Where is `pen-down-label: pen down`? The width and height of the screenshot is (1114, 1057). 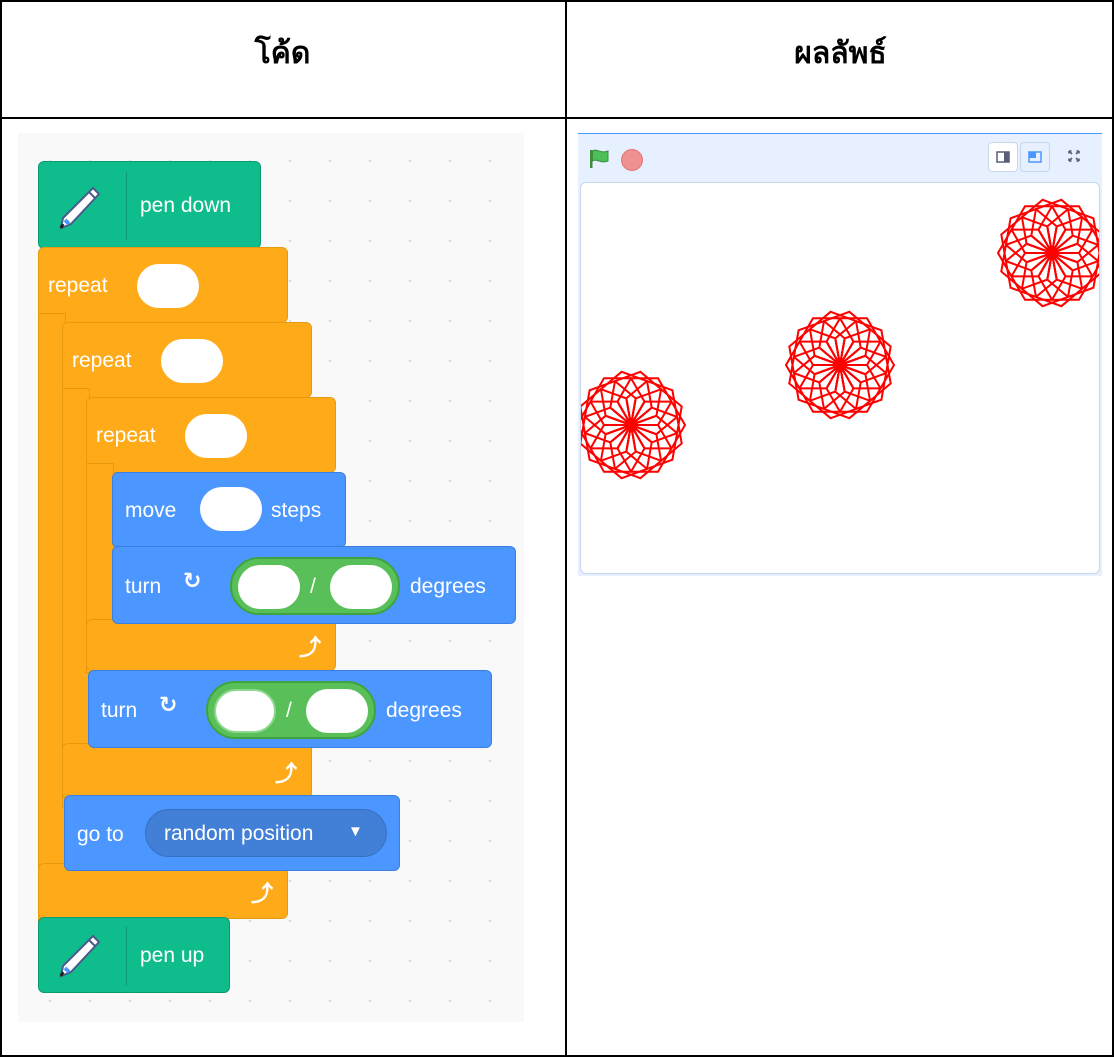
pen-down-label: pen down is located at coordinates (186, 205).